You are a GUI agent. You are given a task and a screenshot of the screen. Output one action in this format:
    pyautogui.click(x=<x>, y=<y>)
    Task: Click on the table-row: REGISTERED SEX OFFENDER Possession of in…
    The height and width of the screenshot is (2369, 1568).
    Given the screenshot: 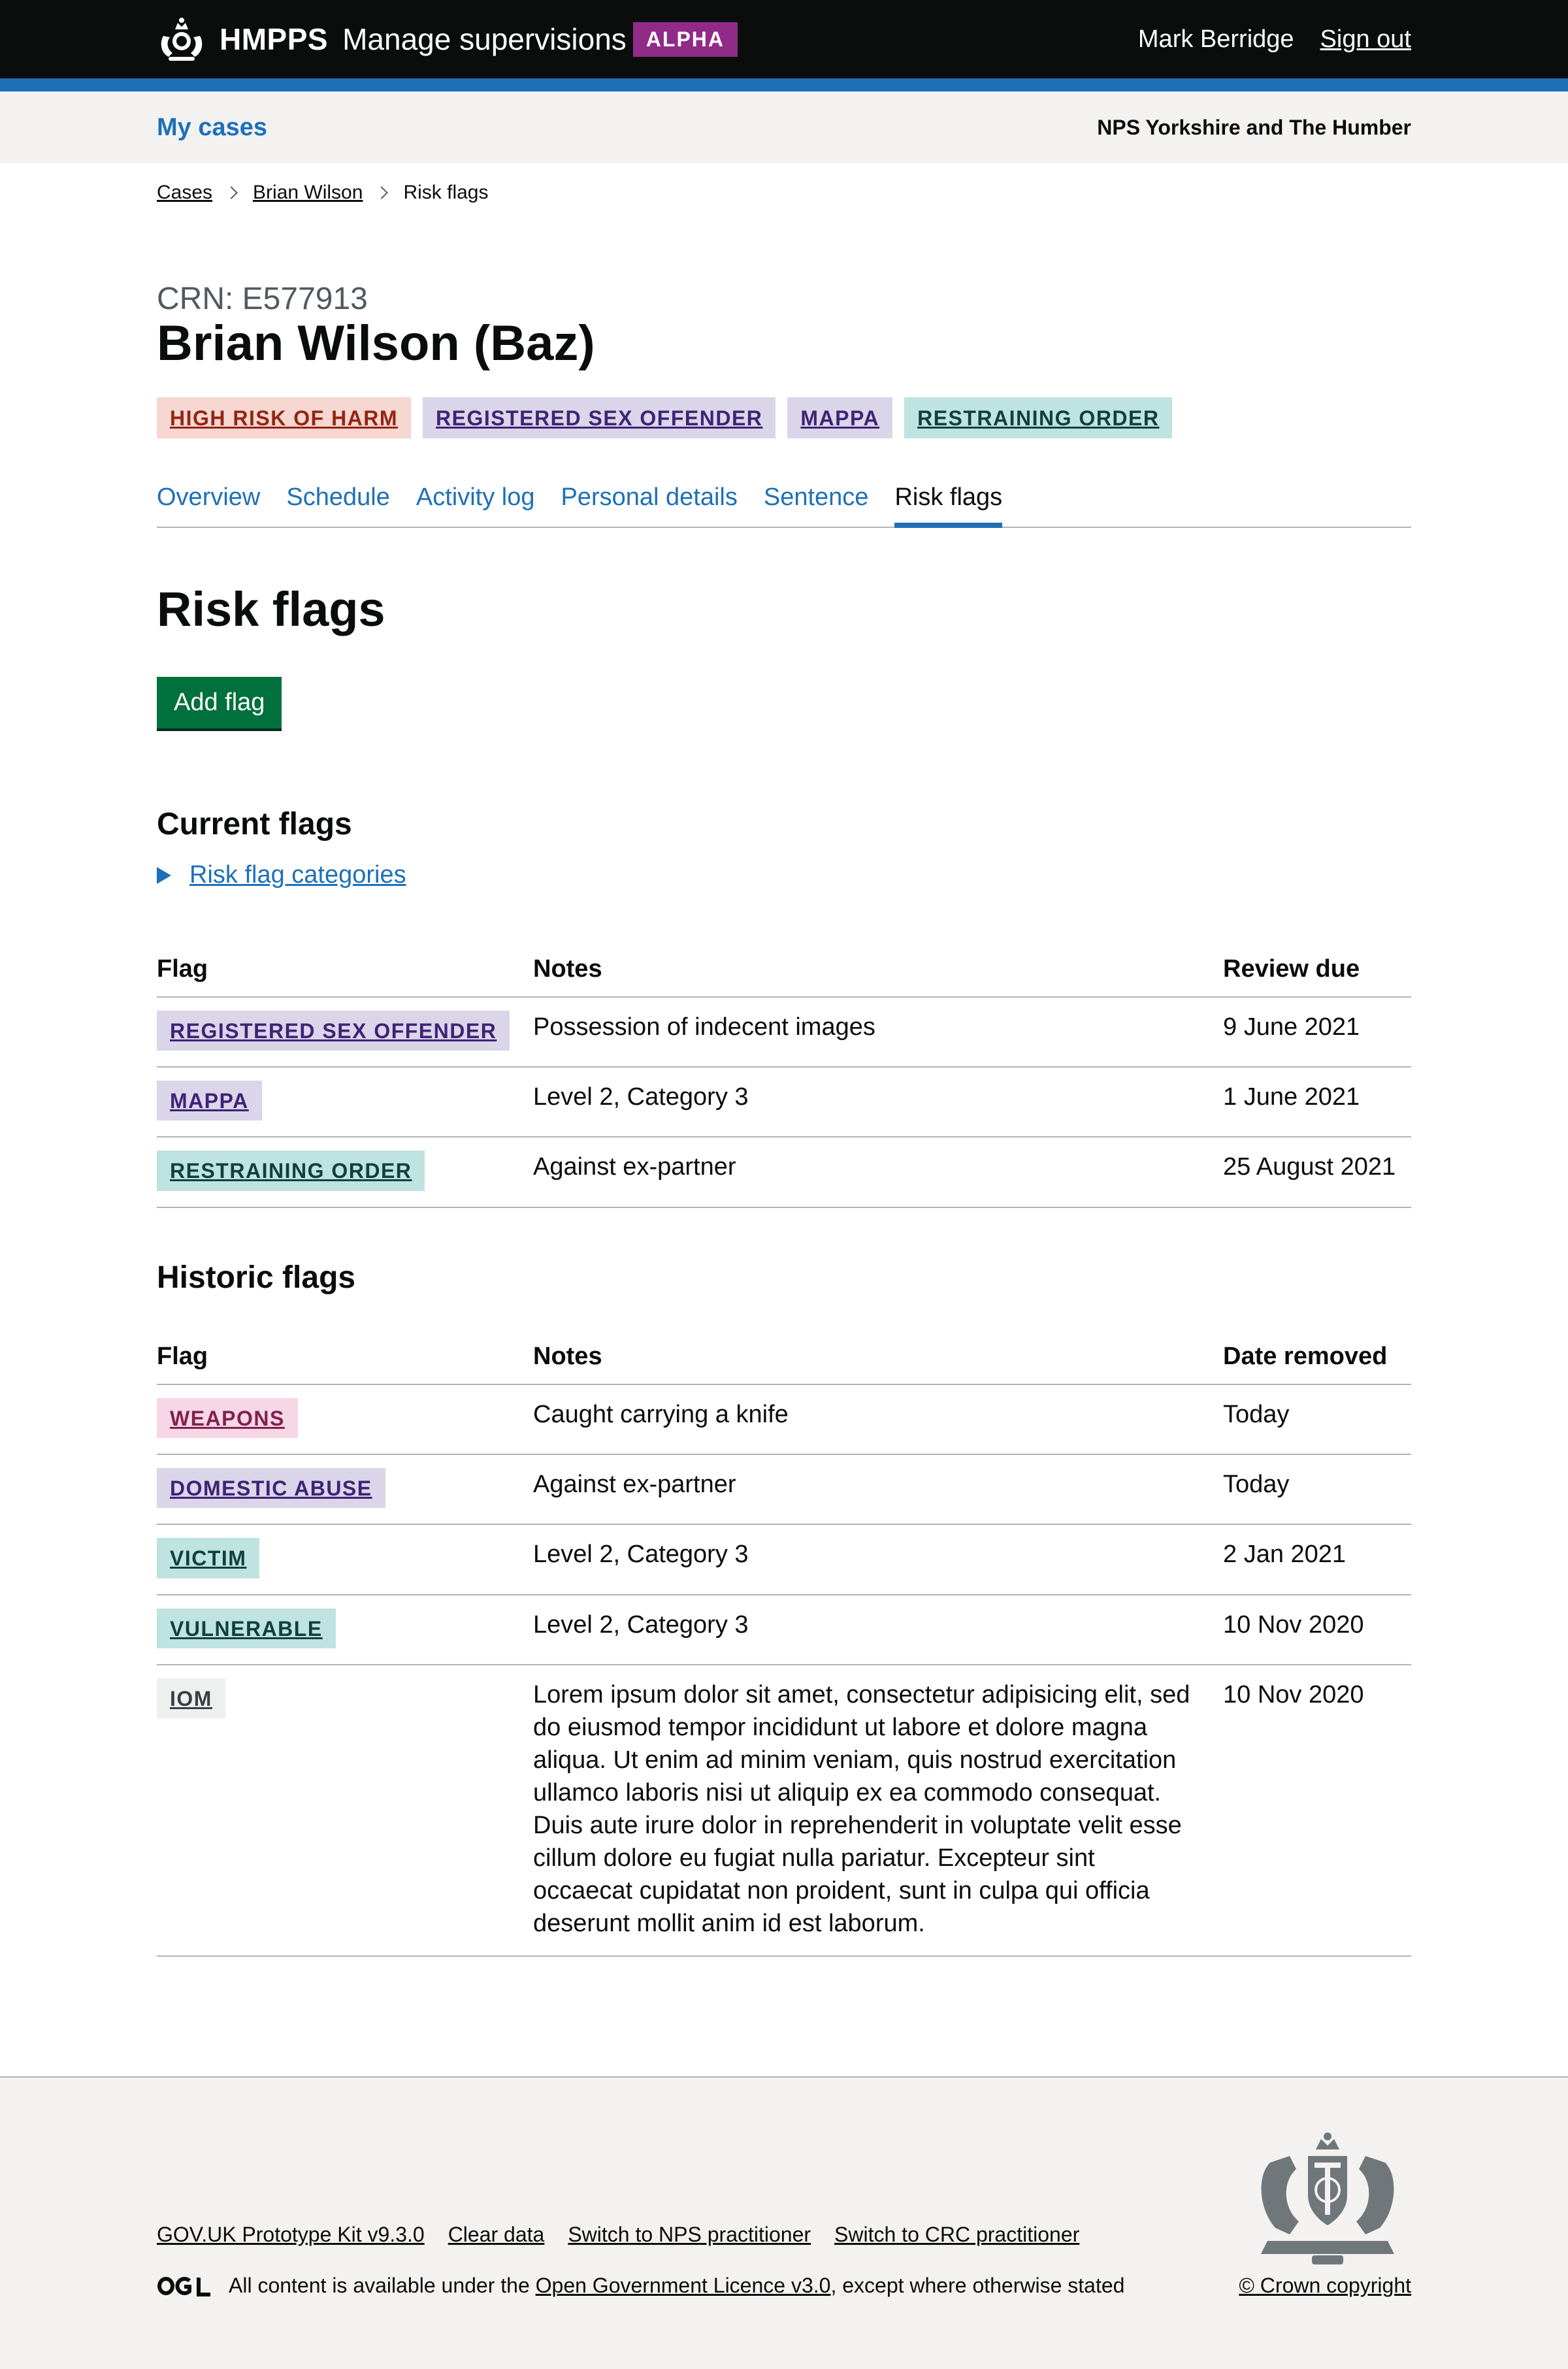 What is the action you would take?
    pyautogui.click(x=784, y=1032)
    